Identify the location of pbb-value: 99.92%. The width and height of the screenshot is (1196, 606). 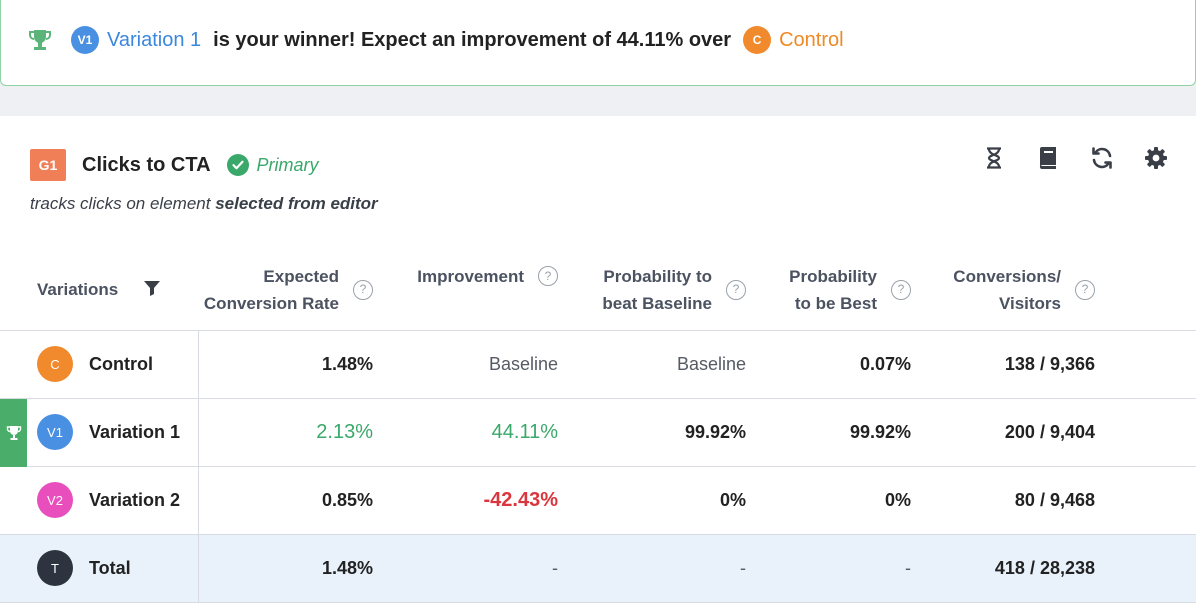
(677, 432).